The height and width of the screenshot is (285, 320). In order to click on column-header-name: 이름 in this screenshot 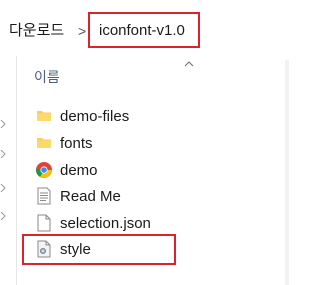, I will do `click(47, 77)`.